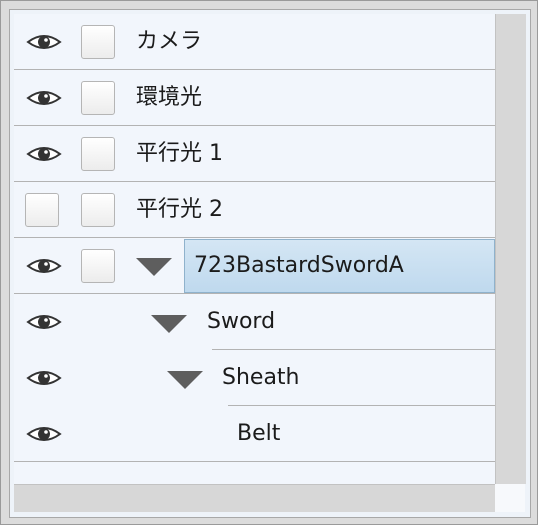 The width and height of the screenshot is (538, 525). Describe the element at coordinates (179, 153) in the screenshot. I see `tree-row-label: 平行光 1` at that location.